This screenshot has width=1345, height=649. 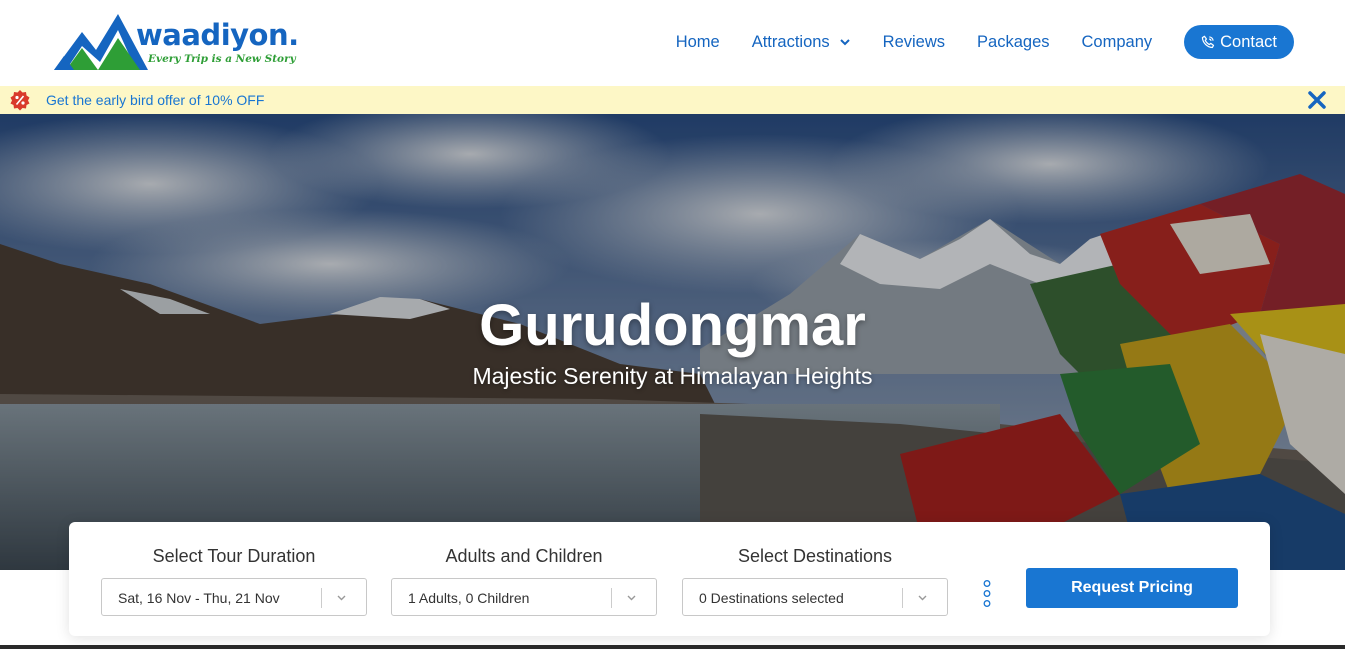 I want to click on nav-attractions: Attractions, so click(x=801, y=42).